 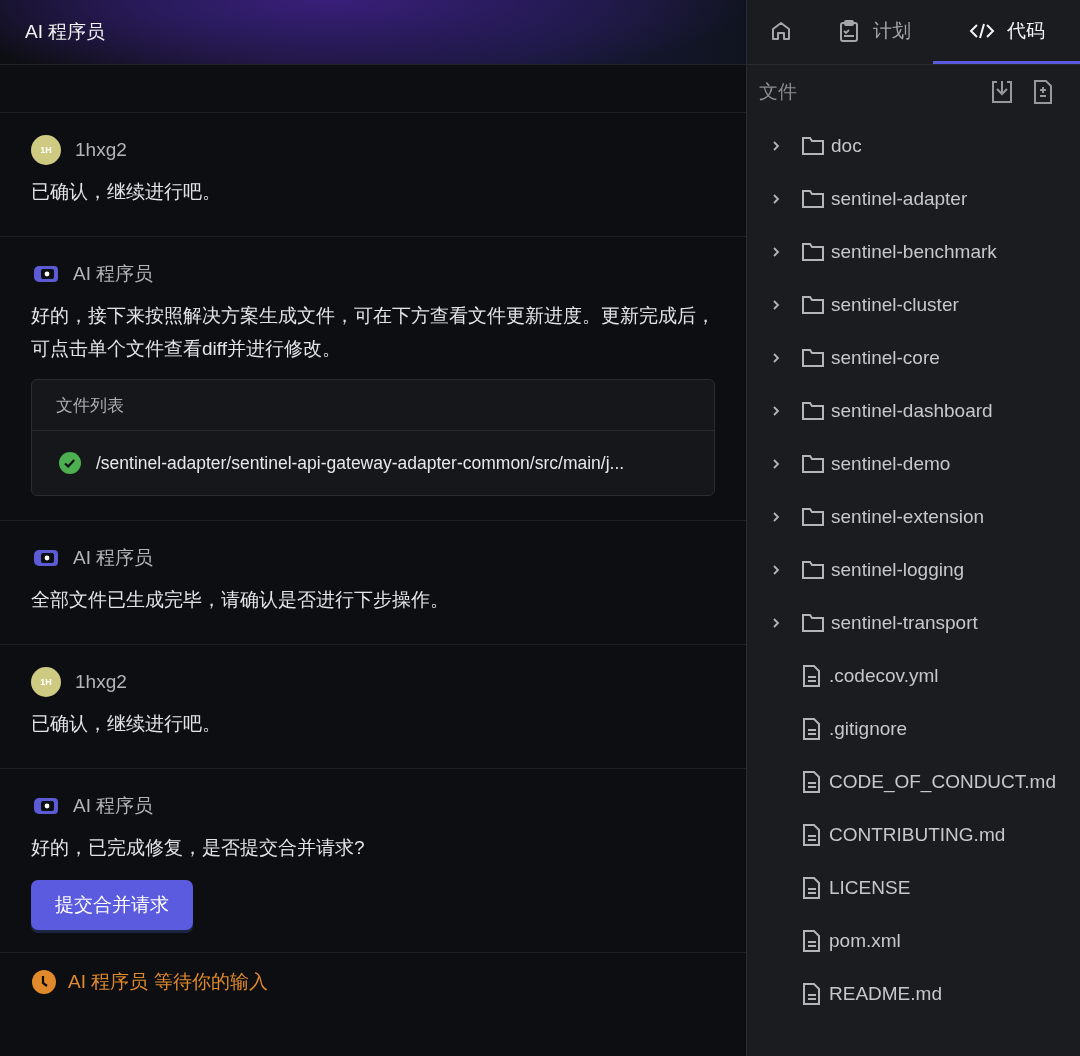 What do you see at coordinates (112, 905) in the screenshot?
I see `submit-merge-request-button: 提交合并请求` at bounding box center [112, 905].